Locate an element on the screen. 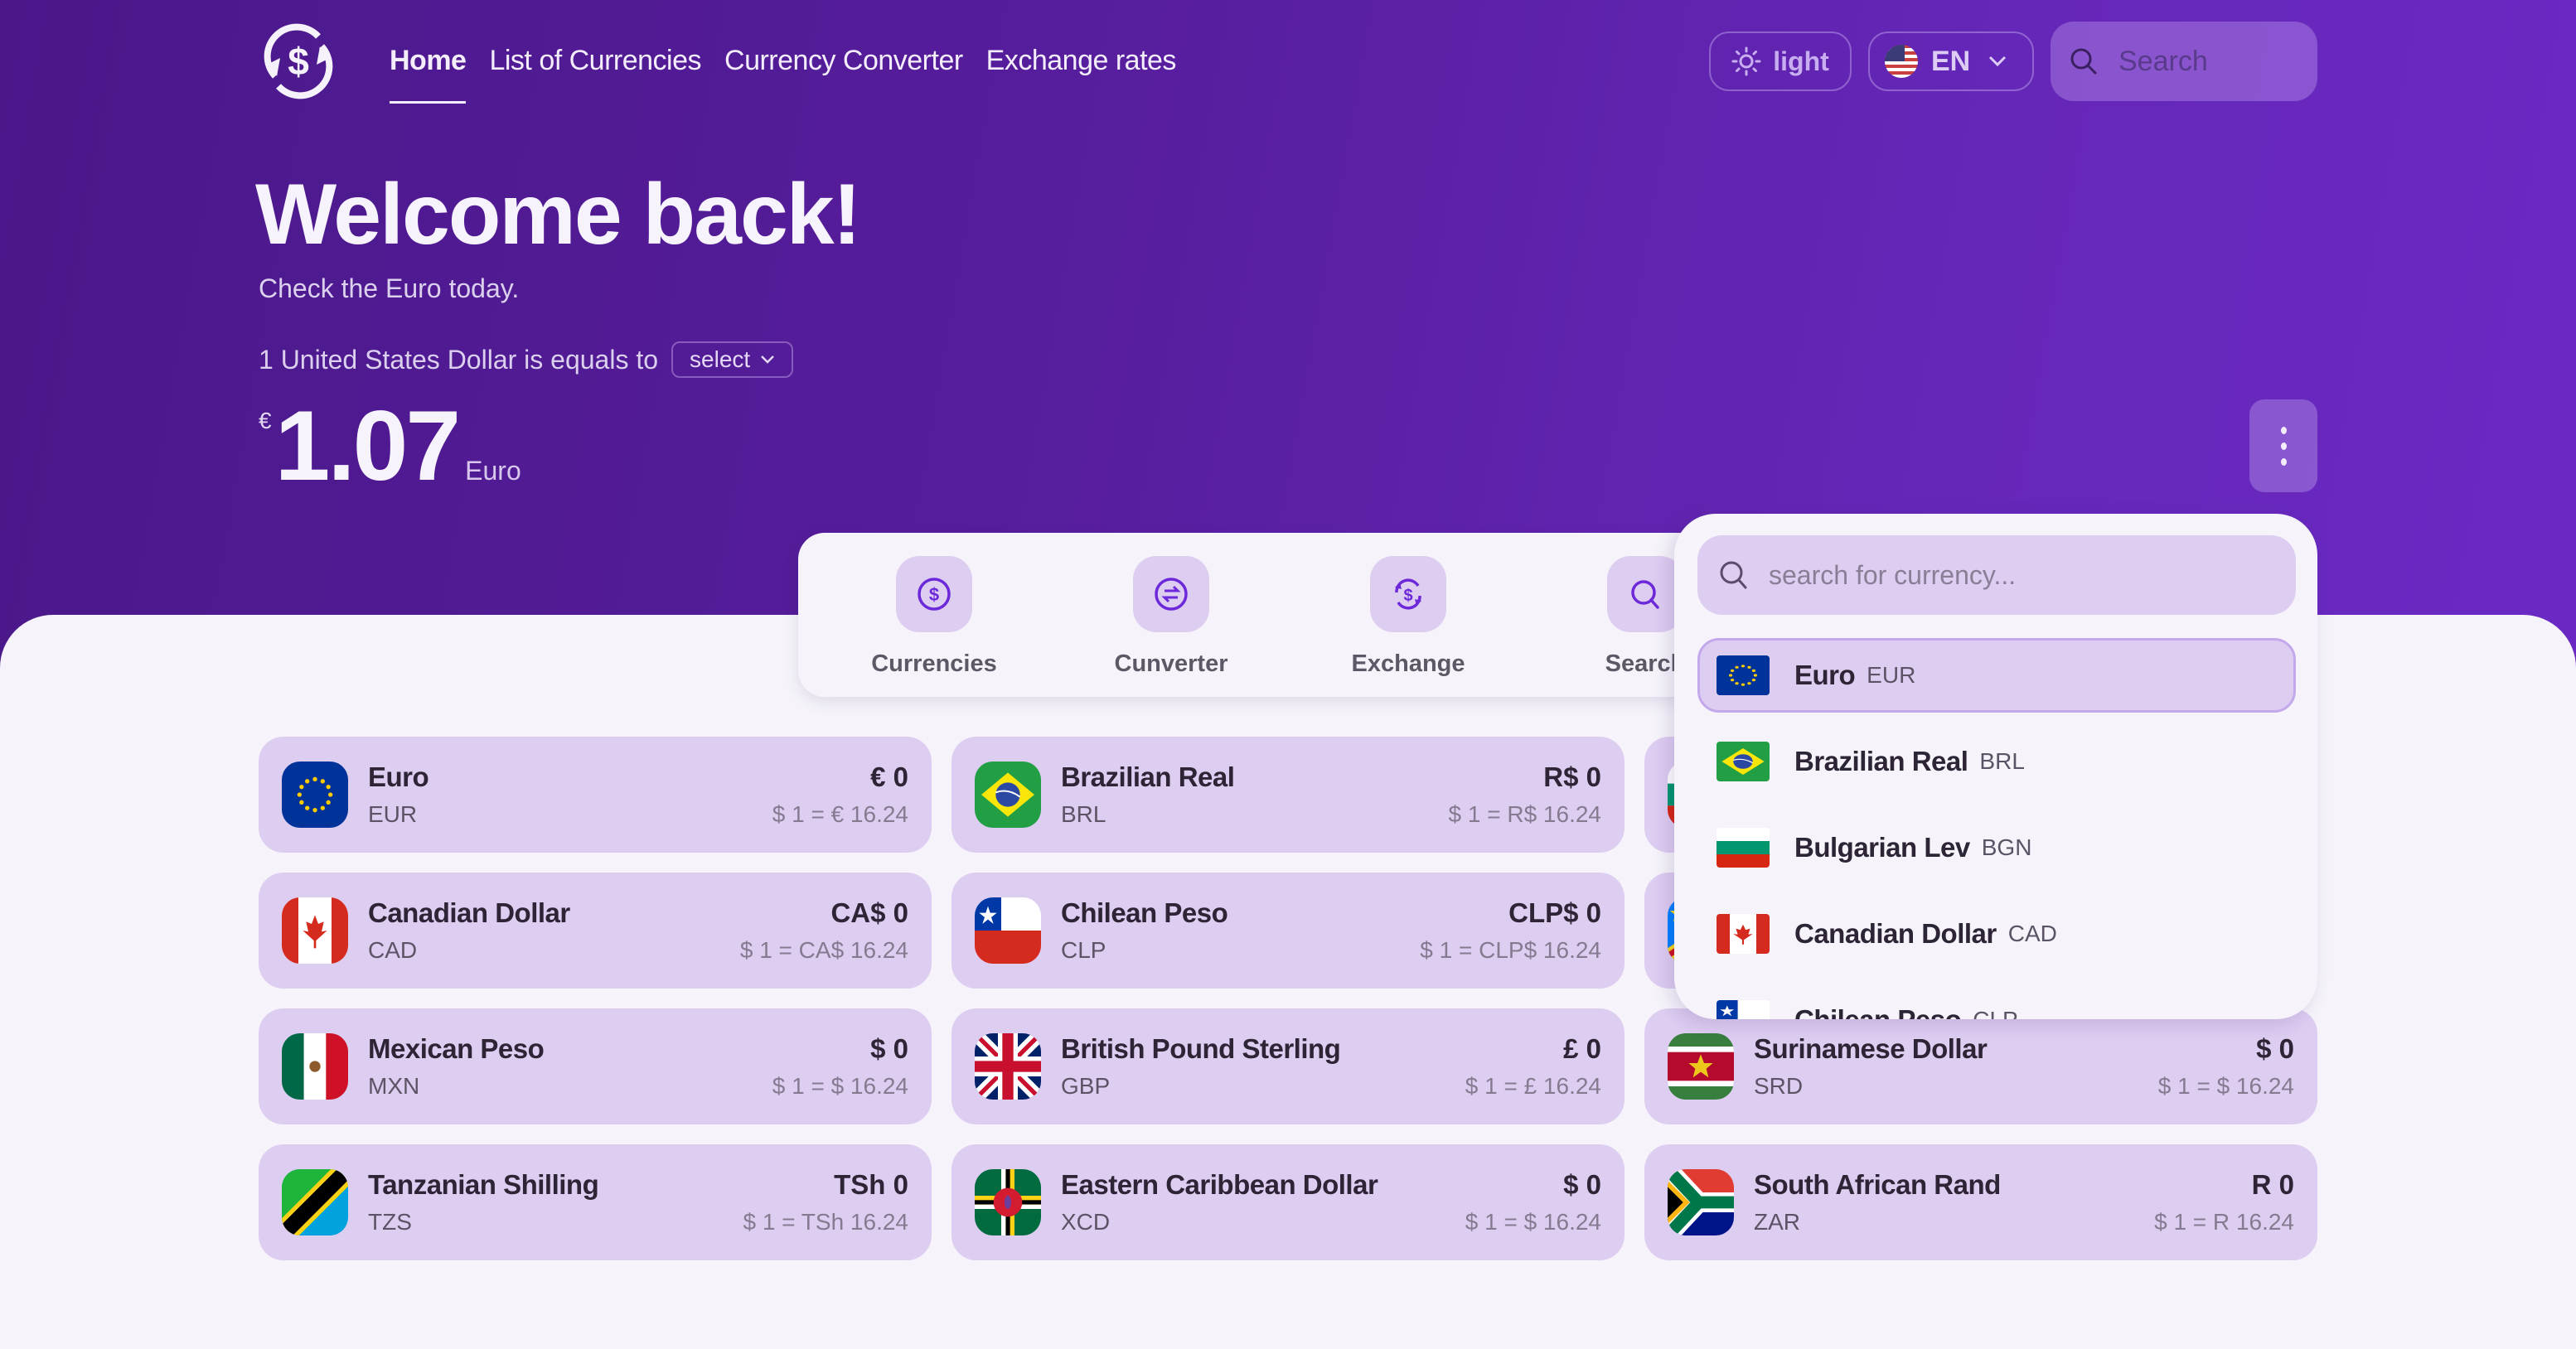  quick-action-exchange: $ Exchange is located at coordinates (1408, 626).